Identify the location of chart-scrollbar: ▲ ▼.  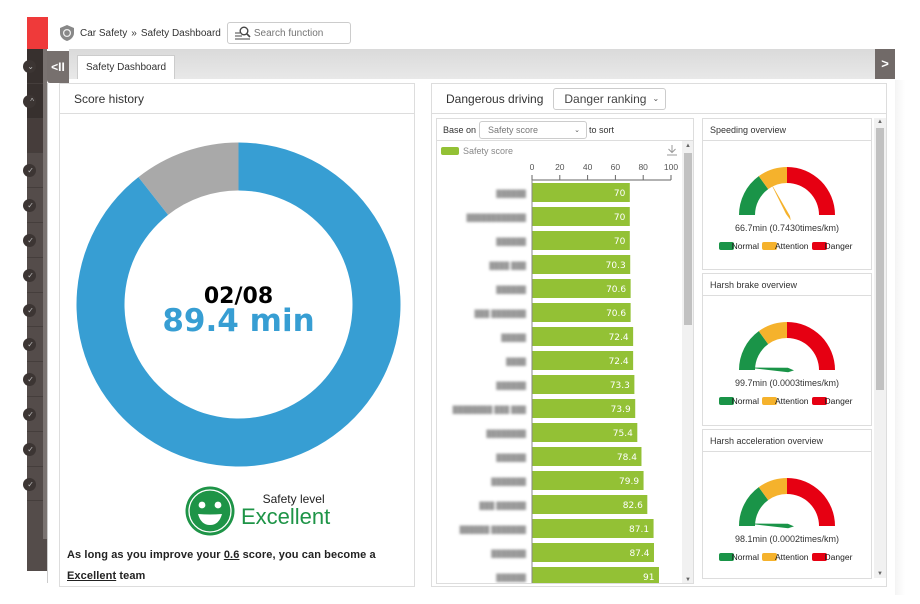
(687, 362).